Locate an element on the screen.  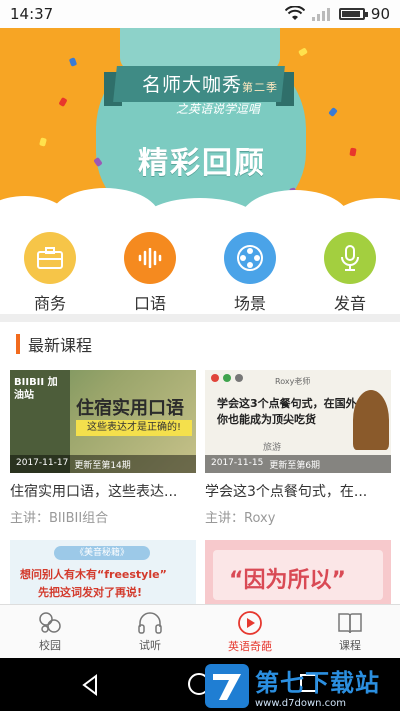
watermark-url: www.d7down.com is located at coordinates (301, 703).